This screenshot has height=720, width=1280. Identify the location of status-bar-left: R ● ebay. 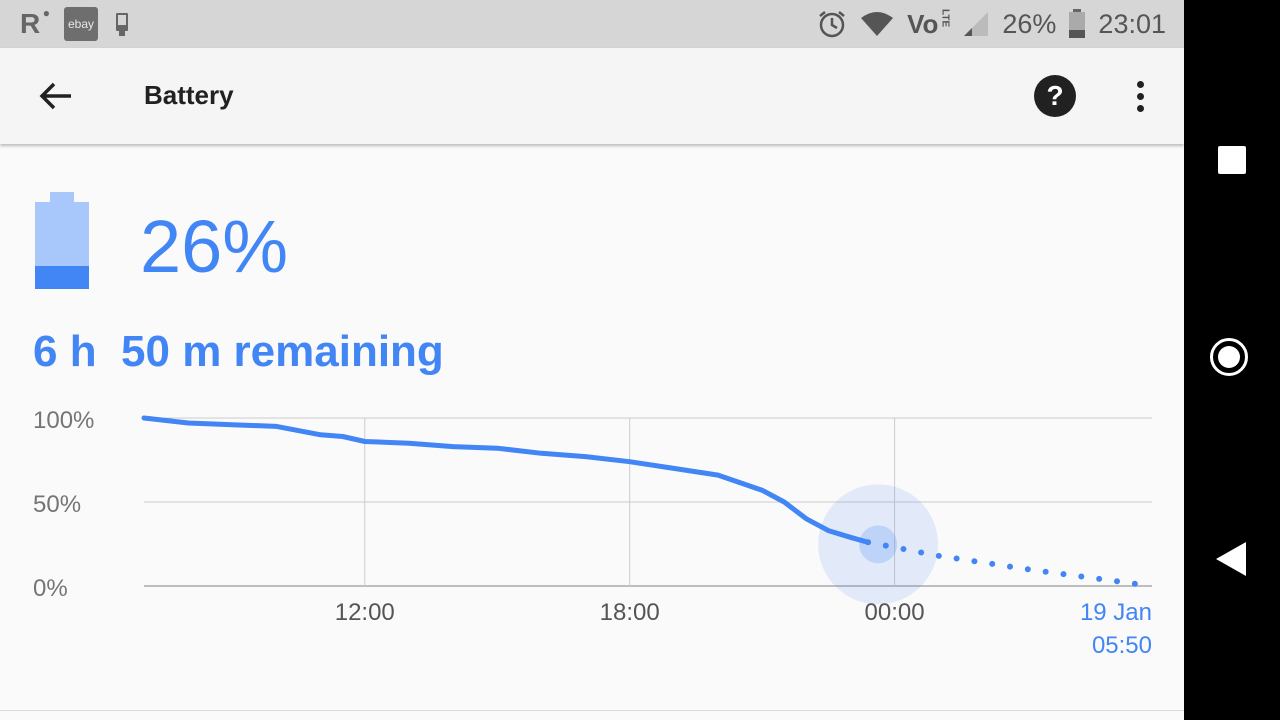
(76, 24).